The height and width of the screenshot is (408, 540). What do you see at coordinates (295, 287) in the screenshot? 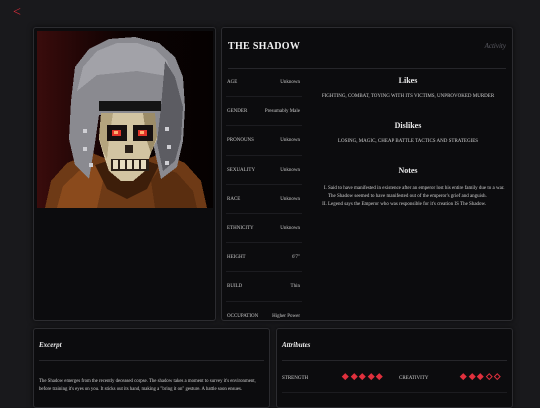
I see `fact-value: Thin` at bounding box center [295, 287].